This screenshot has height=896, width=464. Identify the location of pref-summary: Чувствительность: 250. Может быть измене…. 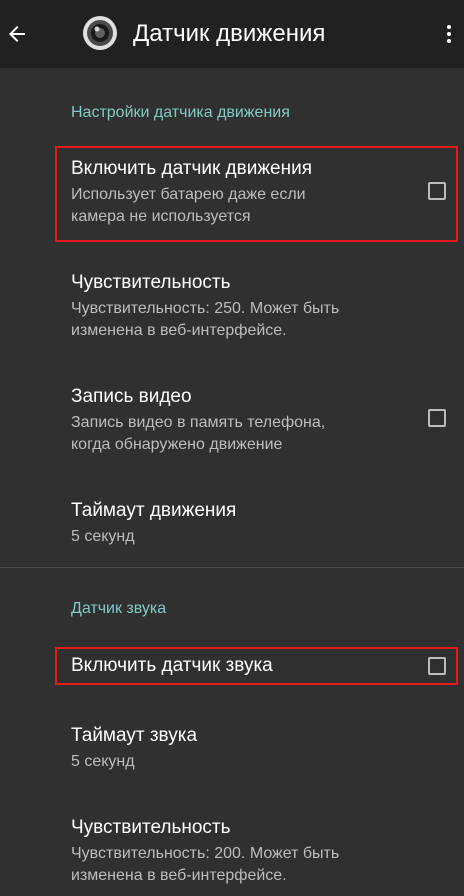
(205, 319).